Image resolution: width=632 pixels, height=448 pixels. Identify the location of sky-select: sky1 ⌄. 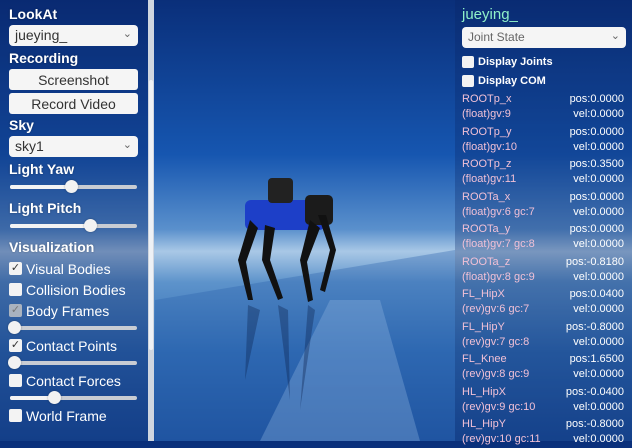
(73, 146).